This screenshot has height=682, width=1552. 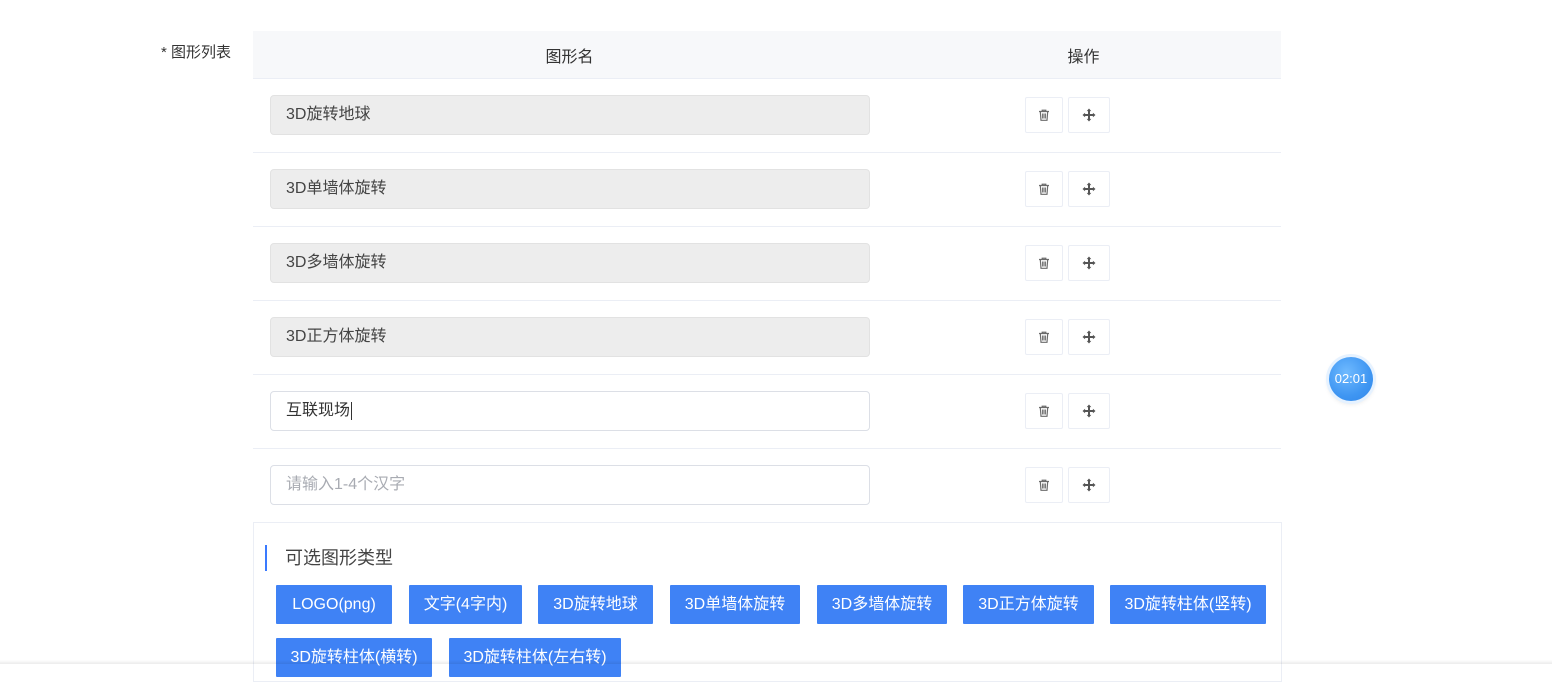 What do you see at coordinates (465, 604) in the screenshot?
I see `shape-type-button: 文字(4字内)` at bounding box center [465, 604].